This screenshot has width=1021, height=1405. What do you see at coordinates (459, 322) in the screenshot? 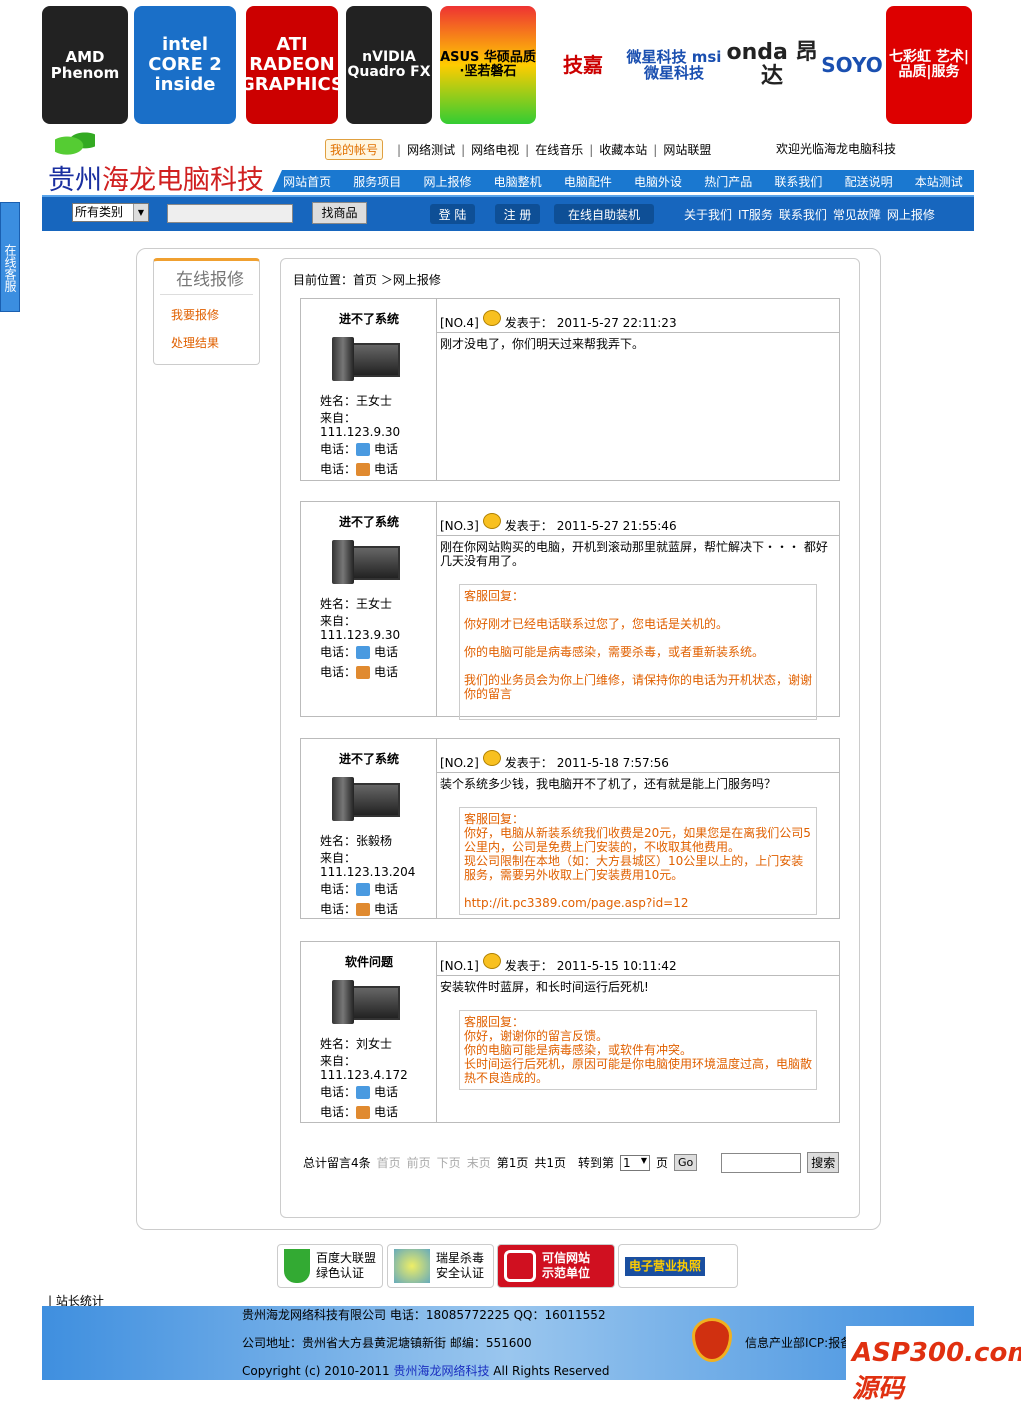
I see `message-number: [NO.4]` at bounding box center [459, 322].